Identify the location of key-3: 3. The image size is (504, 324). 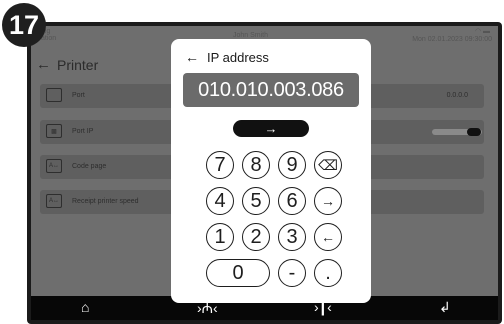
(292, 237).